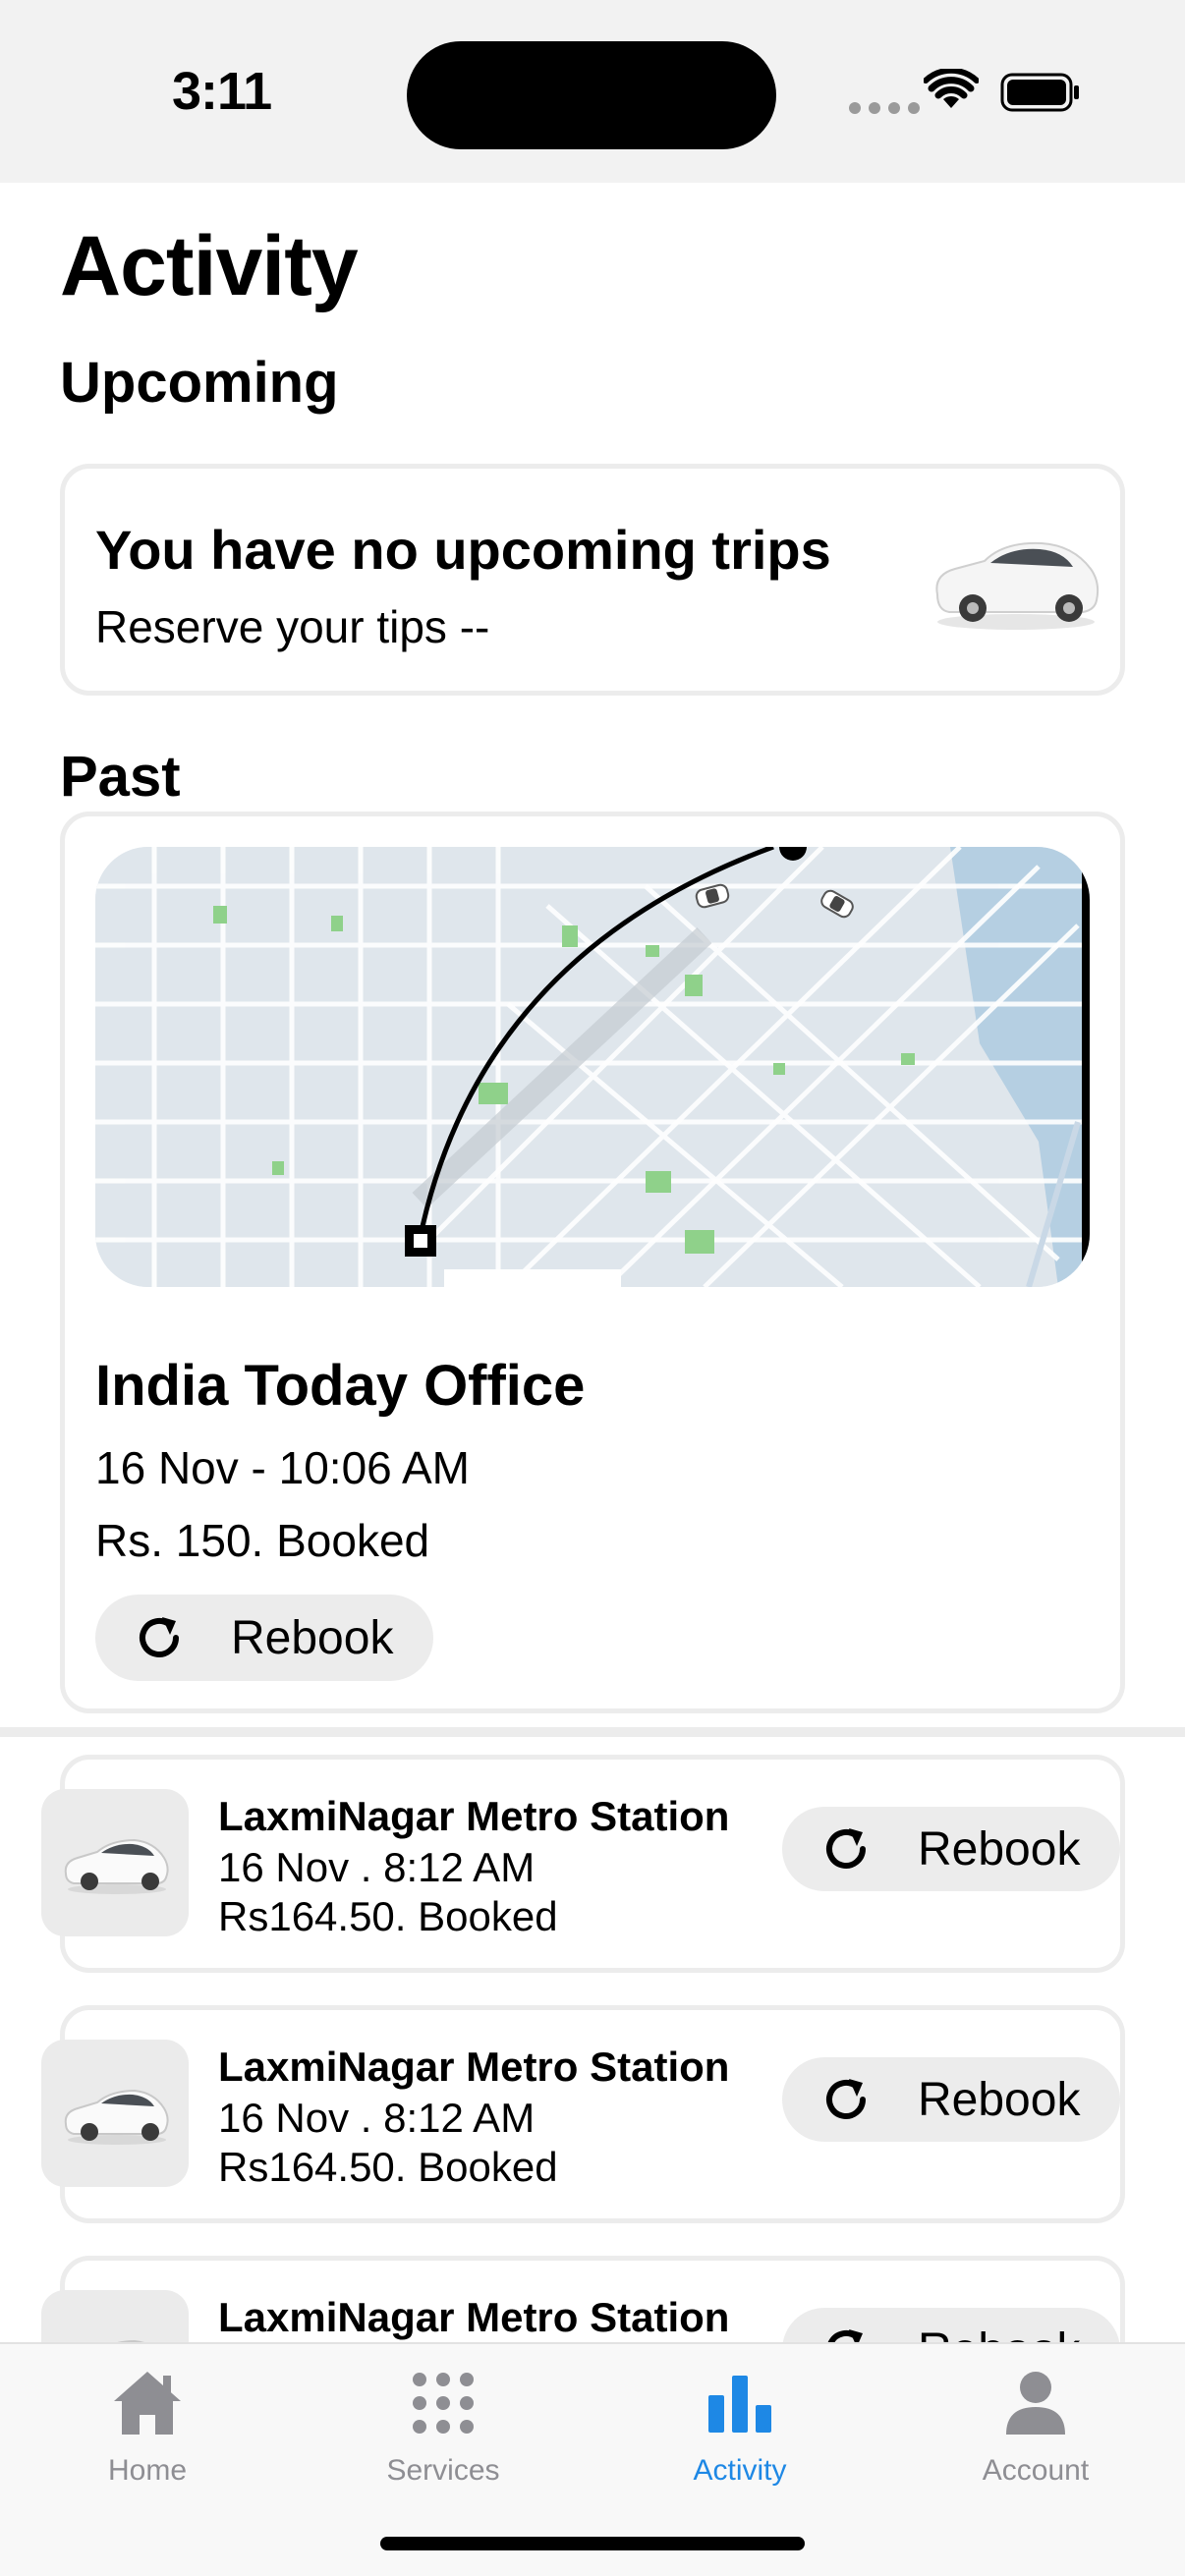 This screenshot has width=1185, height=2576. I want to click on tab-services: Services, so click(443, 2439).